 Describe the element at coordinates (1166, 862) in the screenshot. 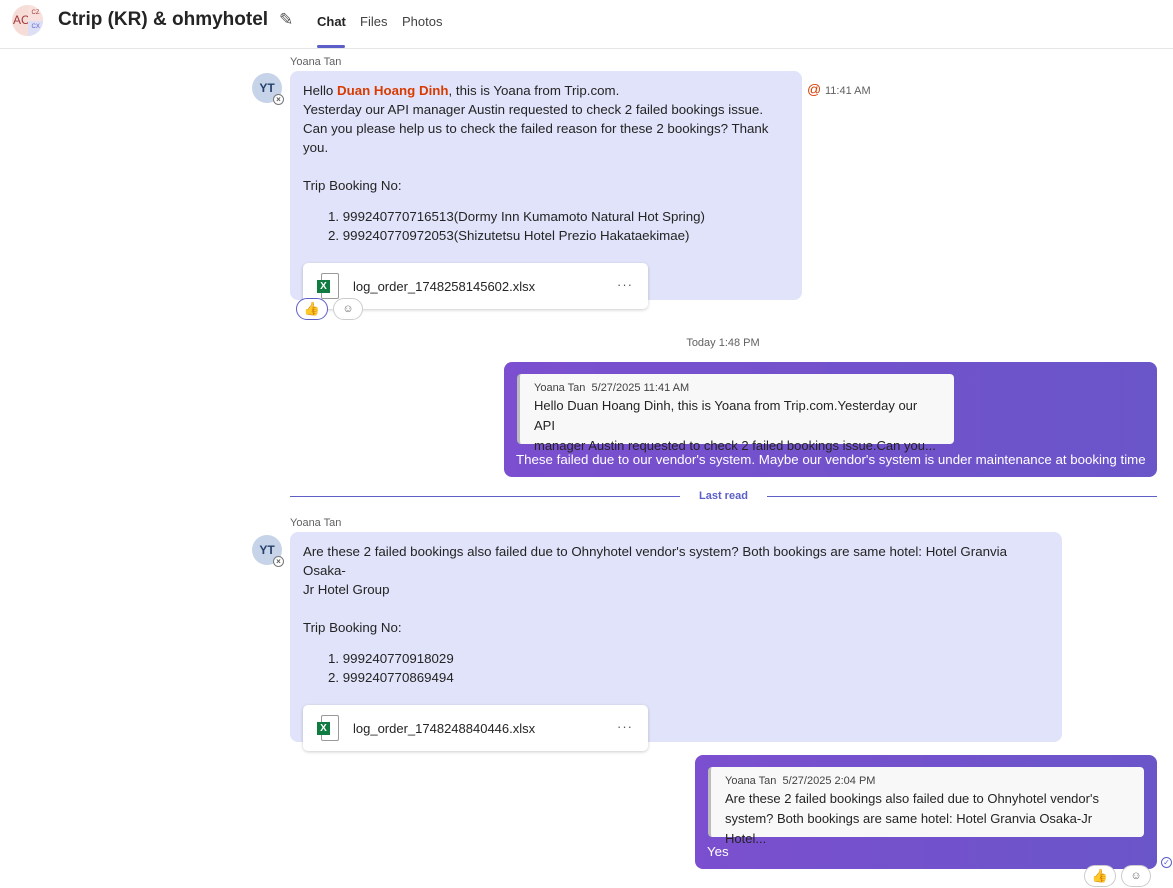

I see `read-receipt-icon: ✓` at that location.